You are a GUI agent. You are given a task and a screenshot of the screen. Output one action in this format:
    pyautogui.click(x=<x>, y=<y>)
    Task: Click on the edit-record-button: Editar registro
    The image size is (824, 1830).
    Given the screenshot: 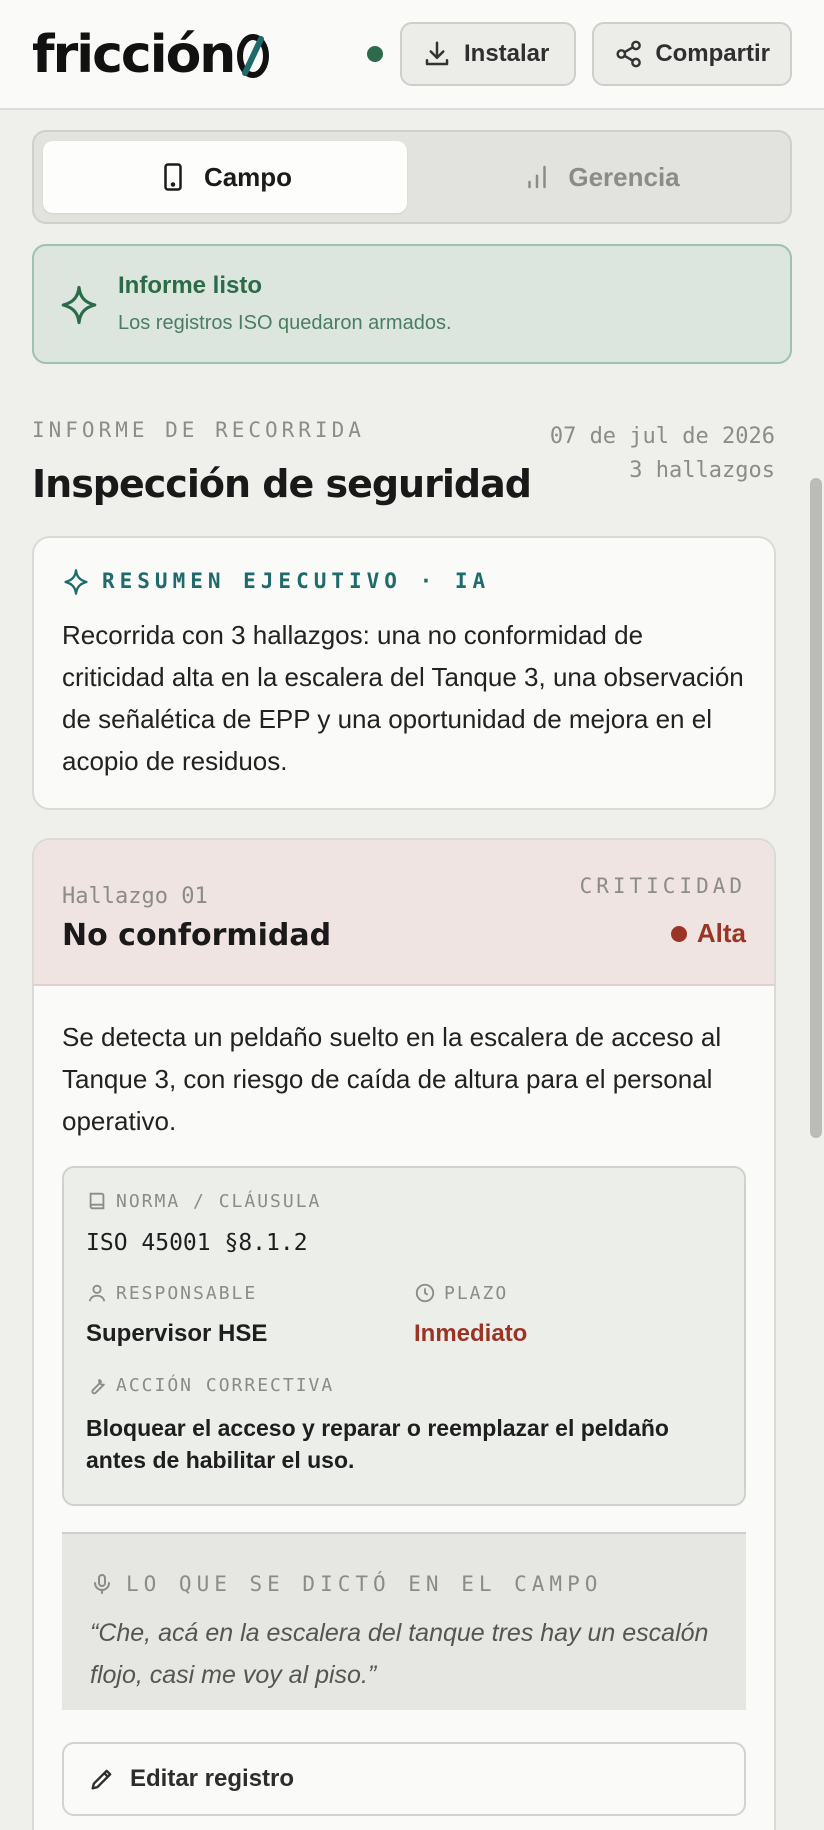 What is the action you would take?
    pyautogui.click(x=404, y=1779)
    